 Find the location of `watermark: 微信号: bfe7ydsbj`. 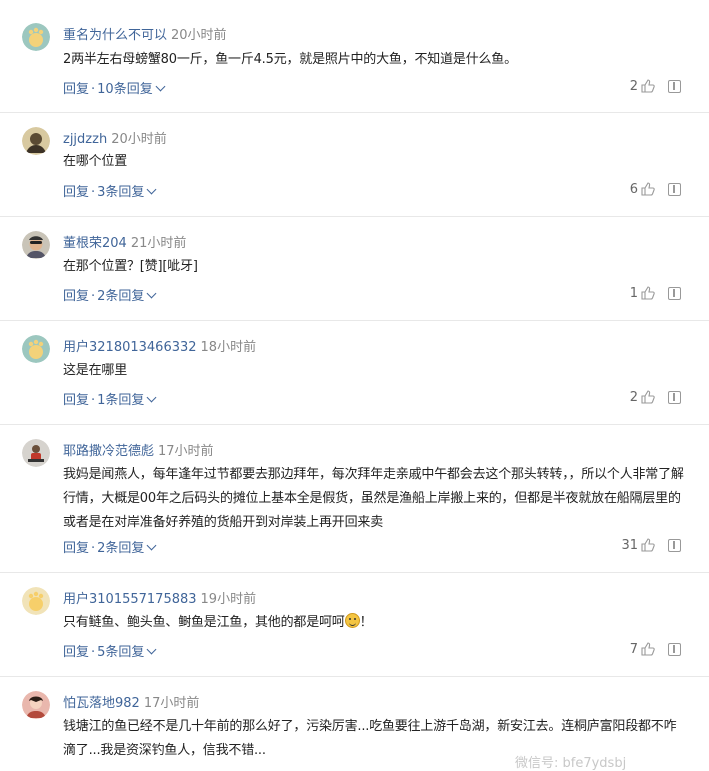

watermark: 微信号: bfe7ydsbj is located at coordinates (571, 763).